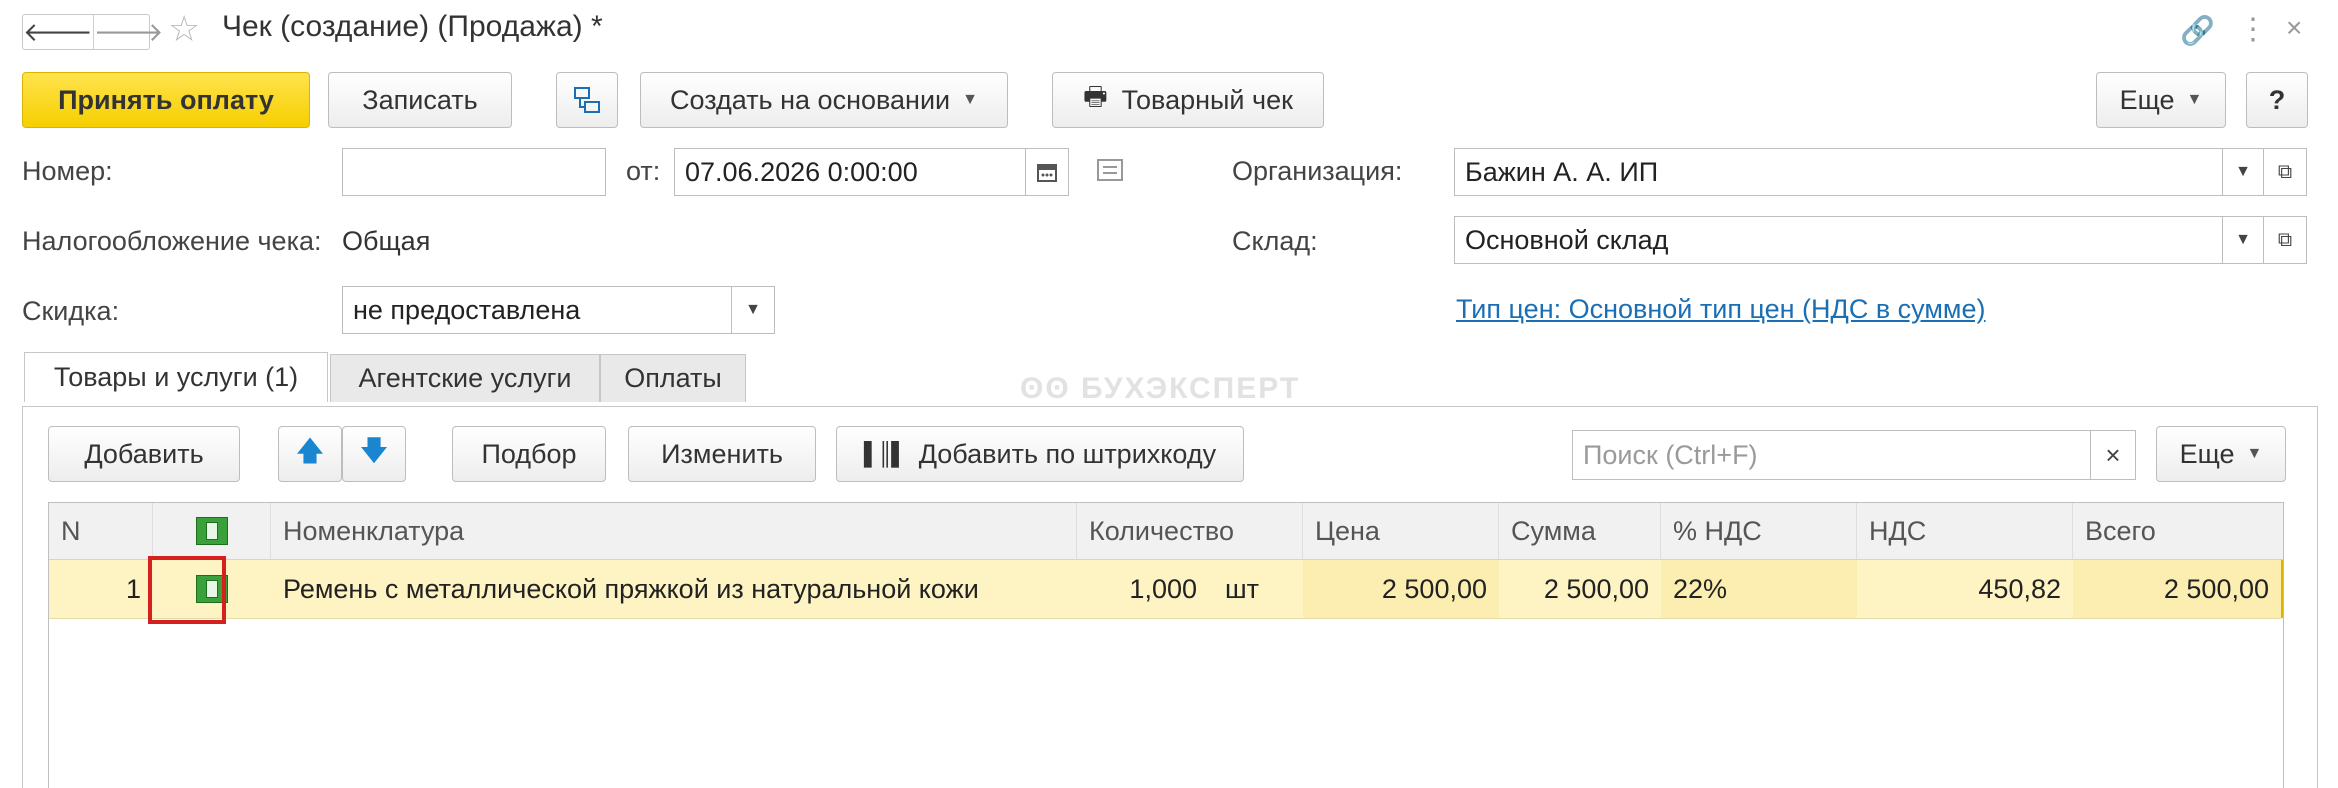  Describe the element at coordinates (643, 171) in the screenshot. I see `date-label: от:` at that location.